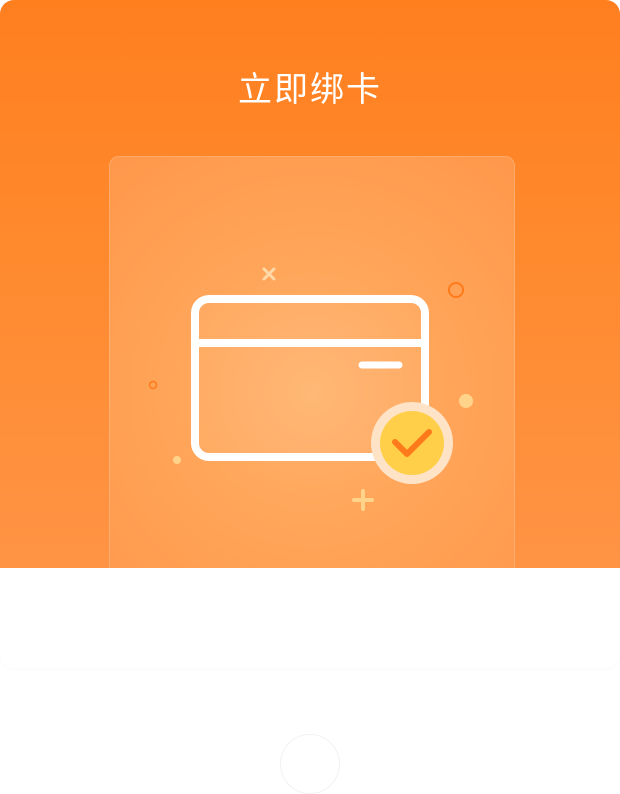 This screenshot has width=620, height=794. What do you see at coordinates (363, 500) in the screenshot?
I see `sparkle-plus-icon` at bounding box center [363, 500].